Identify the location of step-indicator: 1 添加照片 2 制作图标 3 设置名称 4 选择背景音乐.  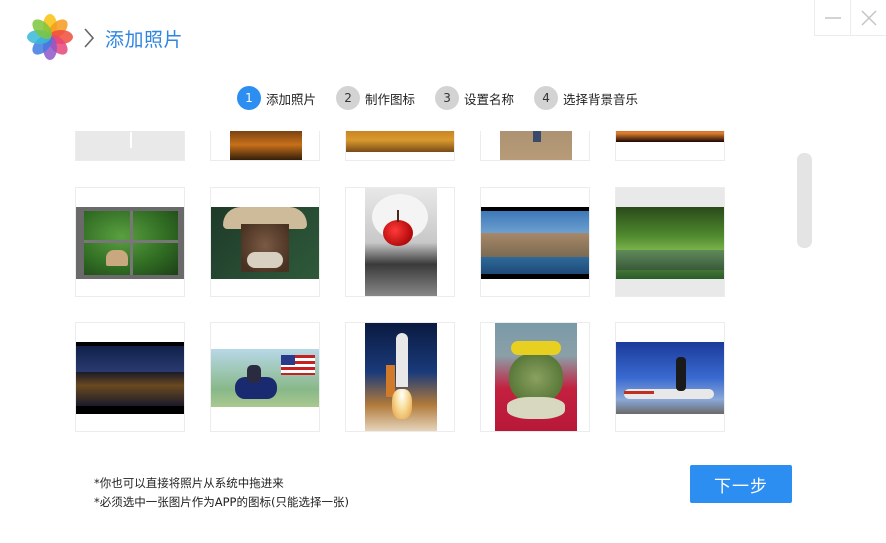
(447, 98).